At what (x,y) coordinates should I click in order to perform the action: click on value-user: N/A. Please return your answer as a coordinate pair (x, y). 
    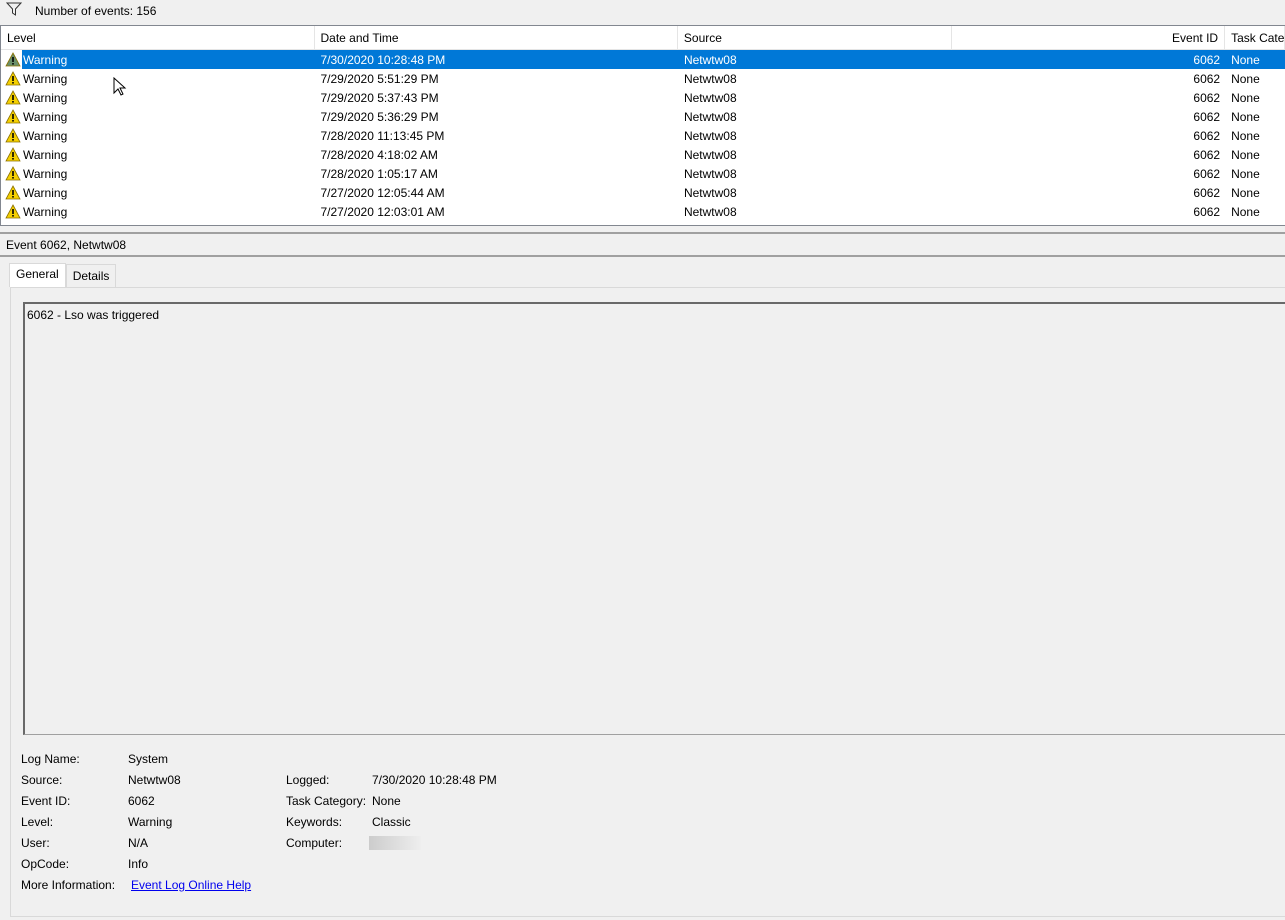
    Looking at the image, I should click on (138, 843).